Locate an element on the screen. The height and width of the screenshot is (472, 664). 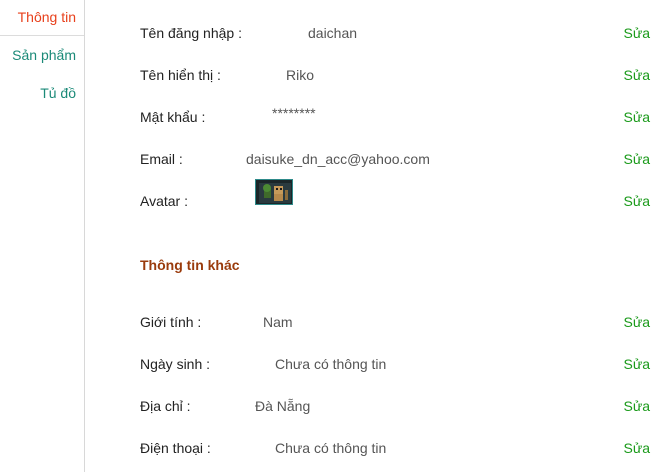
phone-row: Điện thoại : Chưa có thông tin Sửa is located at coordinates (374, 448).